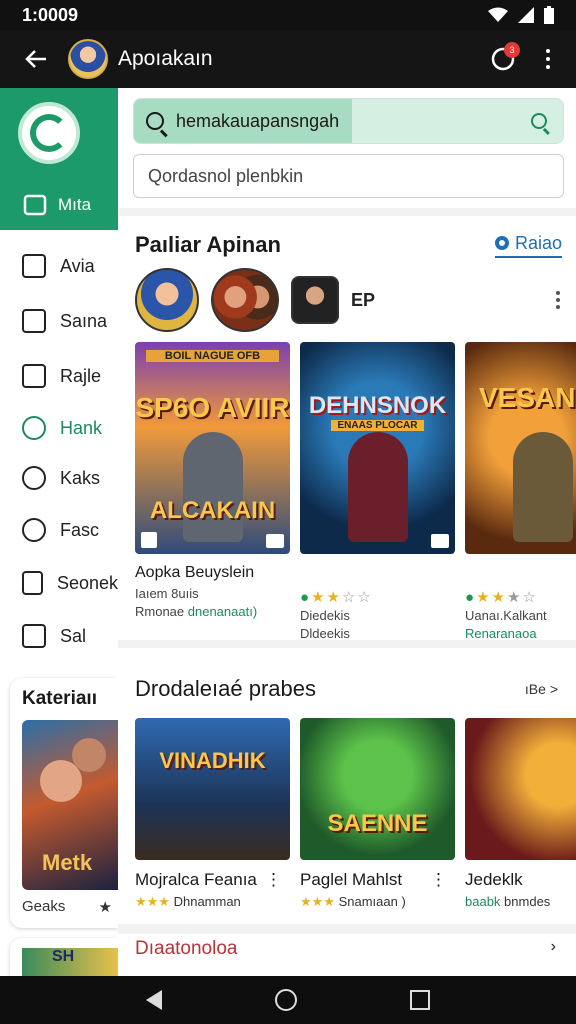 Image resolution: width=576 pixels, height=1024 pixels. What do you see at coordinates (34, 266) in the screenshot?
I see `home-icon` at bounding box center [34, 266].